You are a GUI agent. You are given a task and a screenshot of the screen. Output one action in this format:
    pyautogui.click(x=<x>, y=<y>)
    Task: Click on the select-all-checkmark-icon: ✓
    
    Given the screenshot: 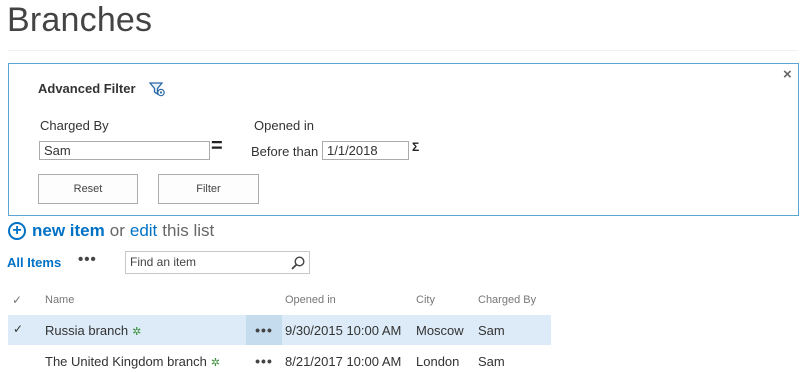 What is the action you would take?
    pyautogui.click(x=17, y=300)
    